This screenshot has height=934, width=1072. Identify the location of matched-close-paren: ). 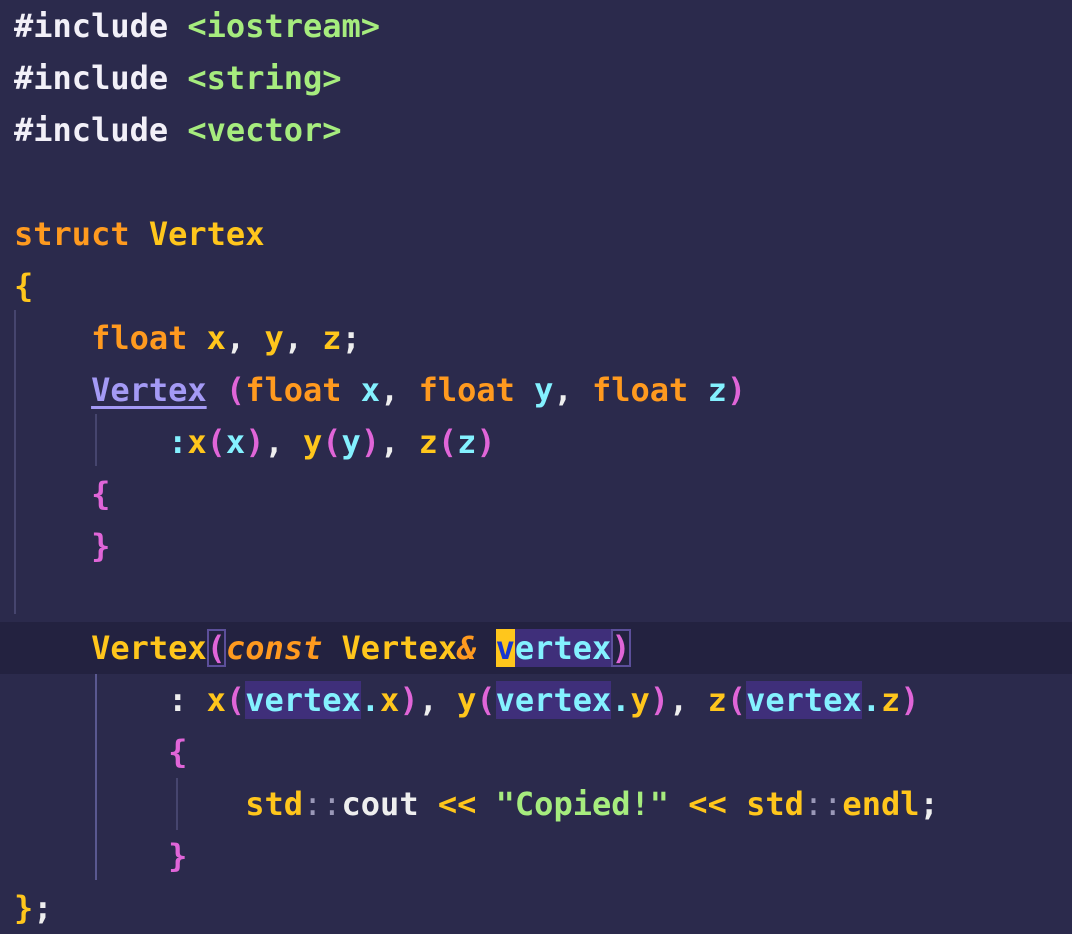
(621, 648).